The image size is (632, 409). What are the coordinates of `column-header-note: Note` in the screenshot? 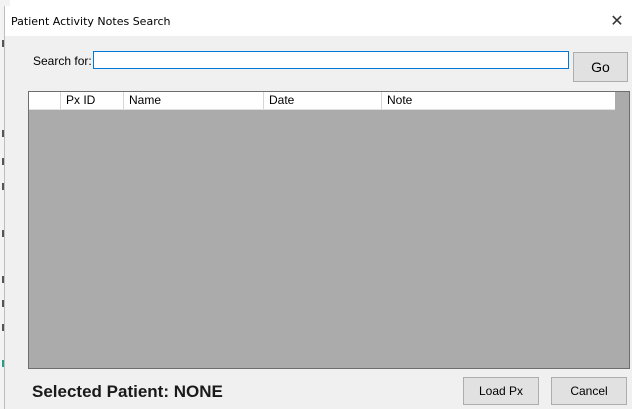 It's located at (498, 100).